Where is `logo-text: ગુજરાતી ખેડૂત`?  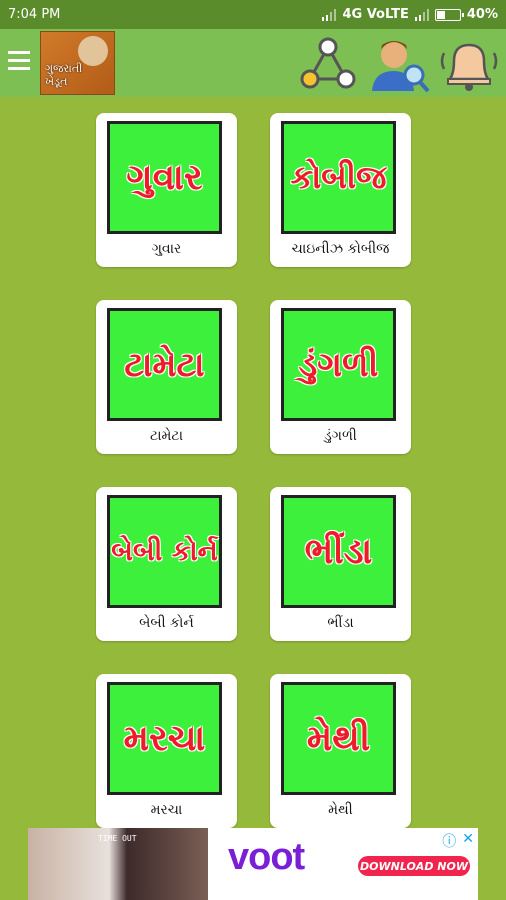 logo-text: ગુજરાતી ખેડૂત is located at coordinates (64, 75).